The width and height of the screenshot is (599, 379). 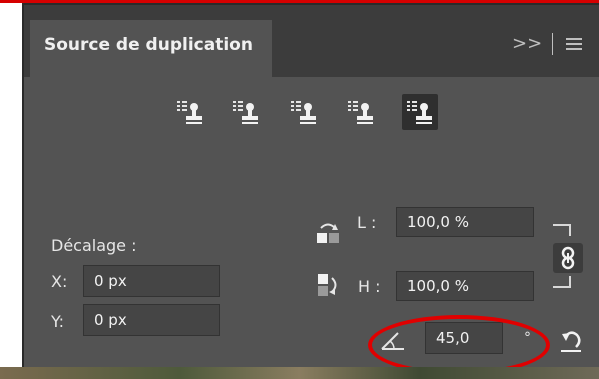 I want to click on highlight-ellipse, so click(x=459, y=345).